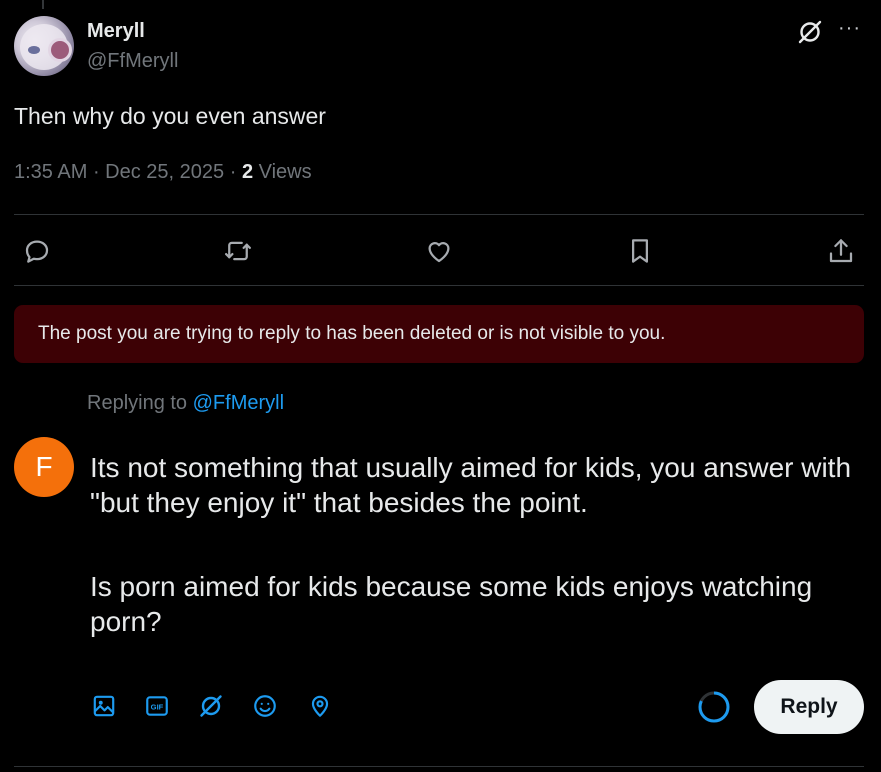 This screenshot has height=772, width=881. What do you see at coordinates (34, 50) in the screenshot?
I see `avatar-eye` at bounding box center [34, 50].